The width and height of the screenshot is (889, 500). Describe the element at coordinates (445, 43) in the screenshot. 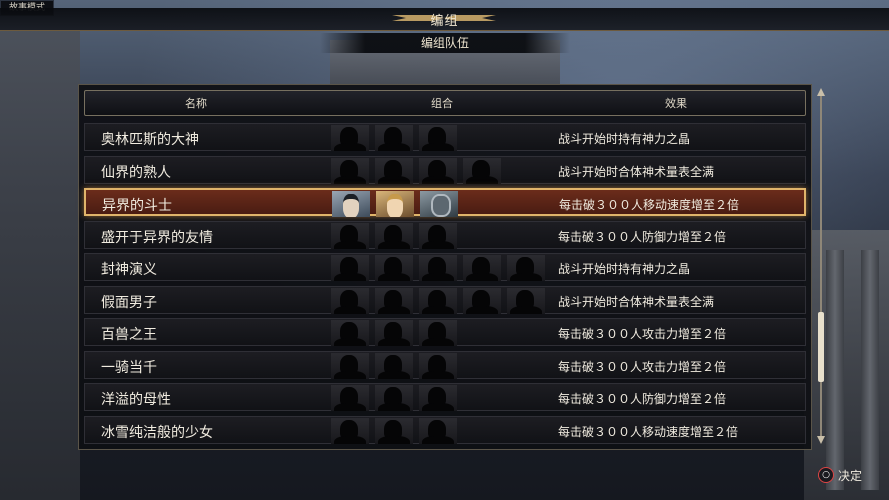

I see `section-title: 编组队伍` at that location.